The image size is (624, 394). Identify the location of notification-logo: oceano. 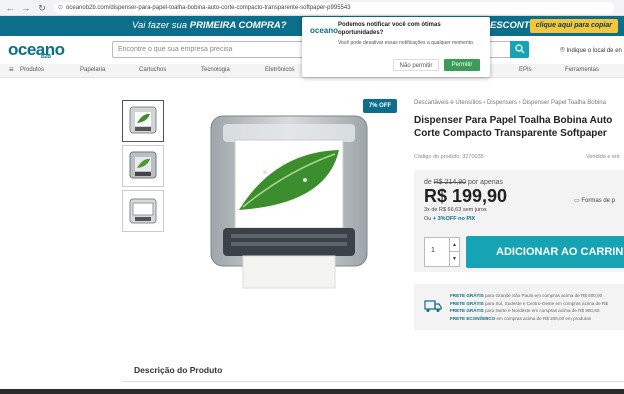
(324, 30).